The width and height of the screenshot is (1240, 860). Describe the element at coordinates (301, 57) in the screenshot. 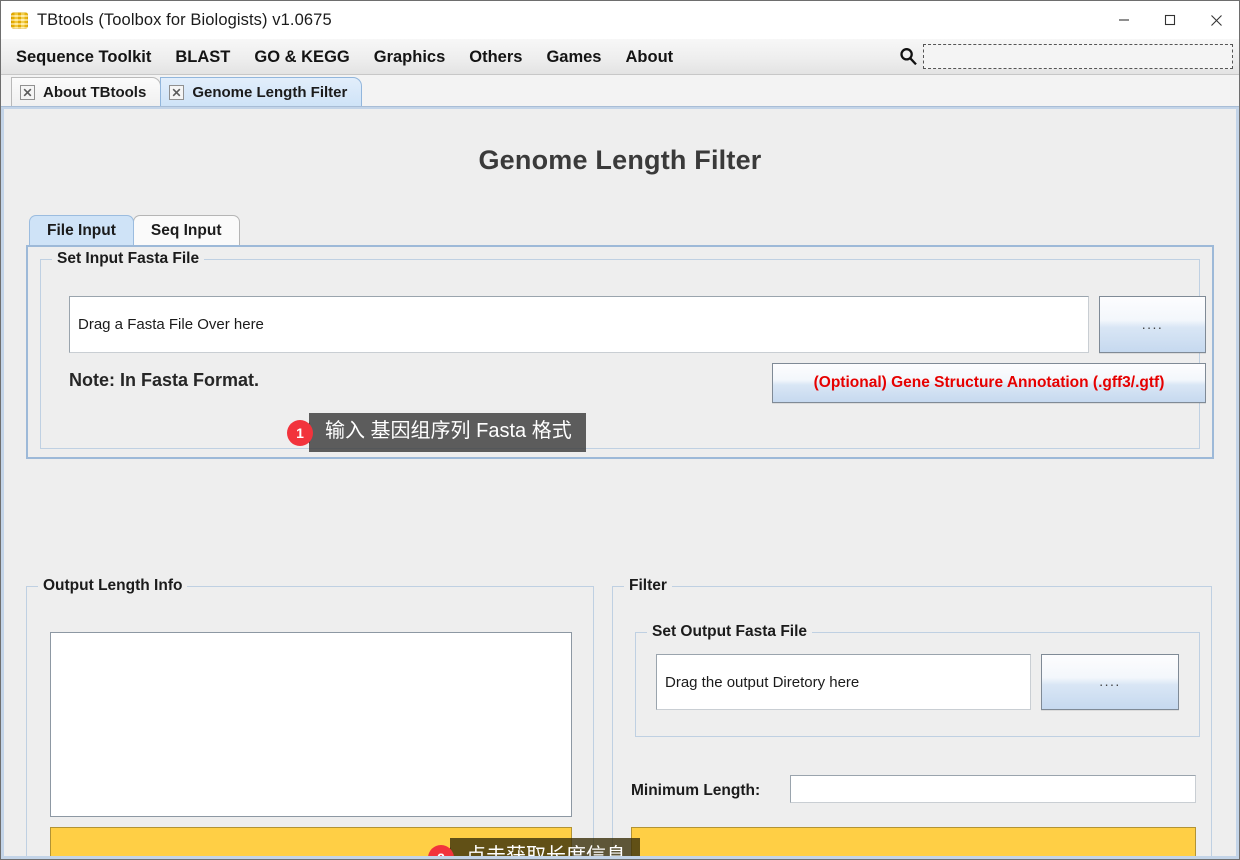

I see `menu-item-go-kegg: GO & KEGG` at that location.